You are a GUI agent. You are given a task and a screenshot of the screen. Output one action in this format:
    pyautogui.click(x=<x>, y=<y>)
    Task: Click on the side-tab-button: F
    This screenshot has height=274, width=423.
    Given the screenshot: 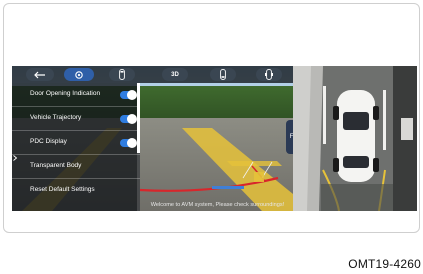 What is the action you would take?
    pyautogui.click(x=289, y=137)
    